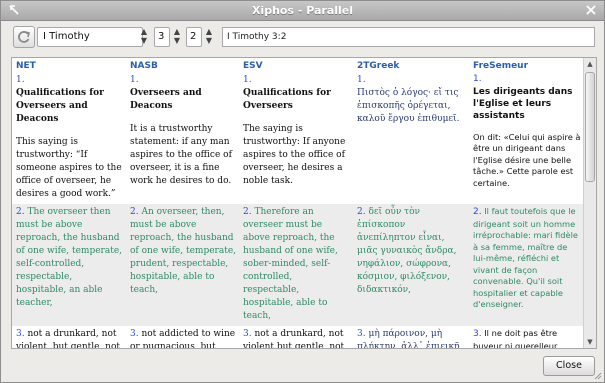  What do you see at coordinates (598, 376) in the screenshot?
I see `resize-grip-icon` at bounding box center [598, 376].